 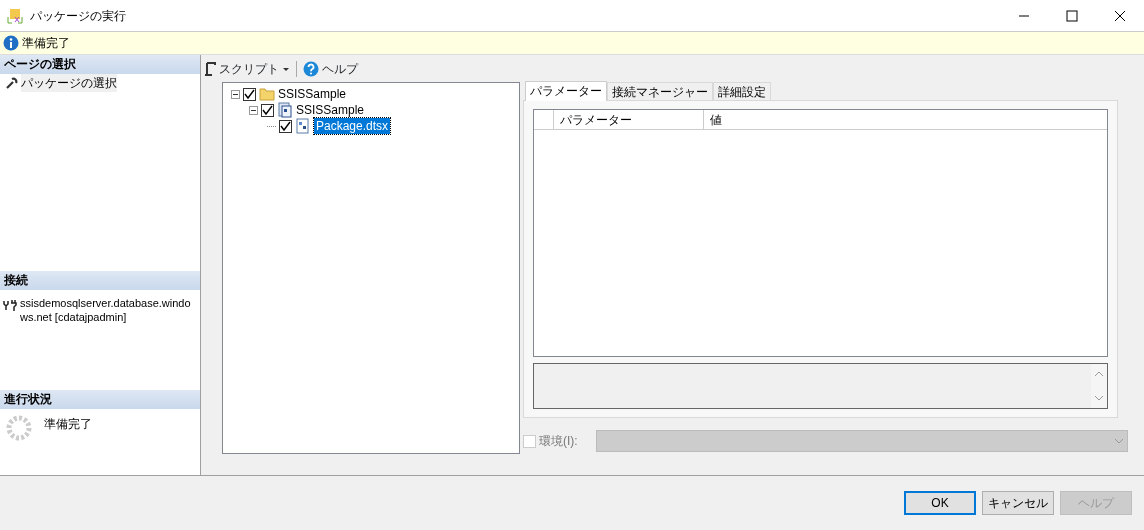 What do you see at coordinates (19, 428) in the screenshot?
I see `spinner-icon` at bounding box center [19, 428].